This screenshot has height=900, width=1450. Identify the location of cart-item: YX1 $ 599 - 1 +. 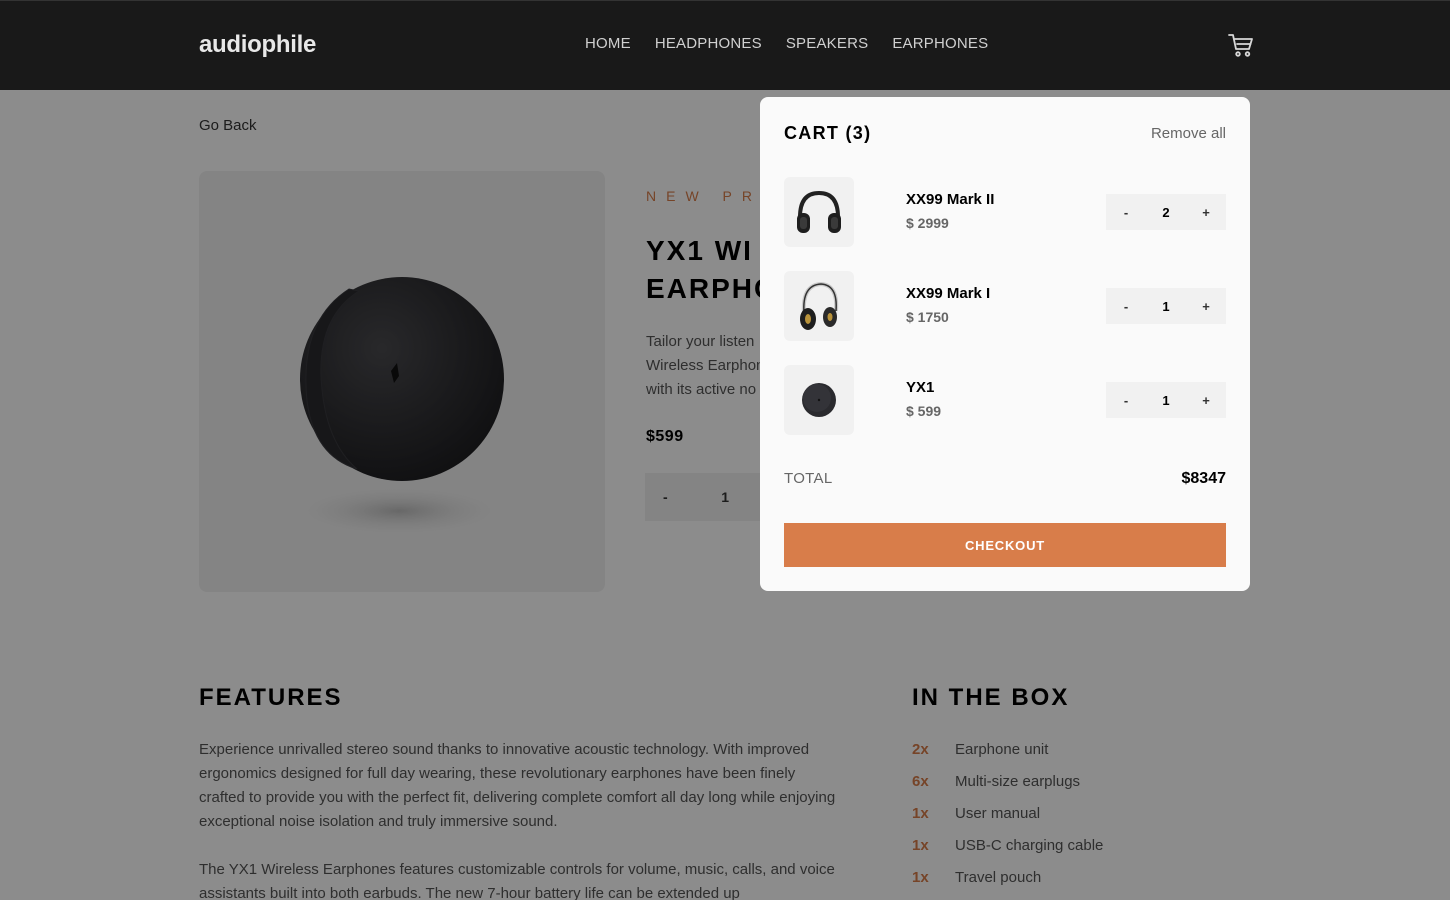
(1005, 400).